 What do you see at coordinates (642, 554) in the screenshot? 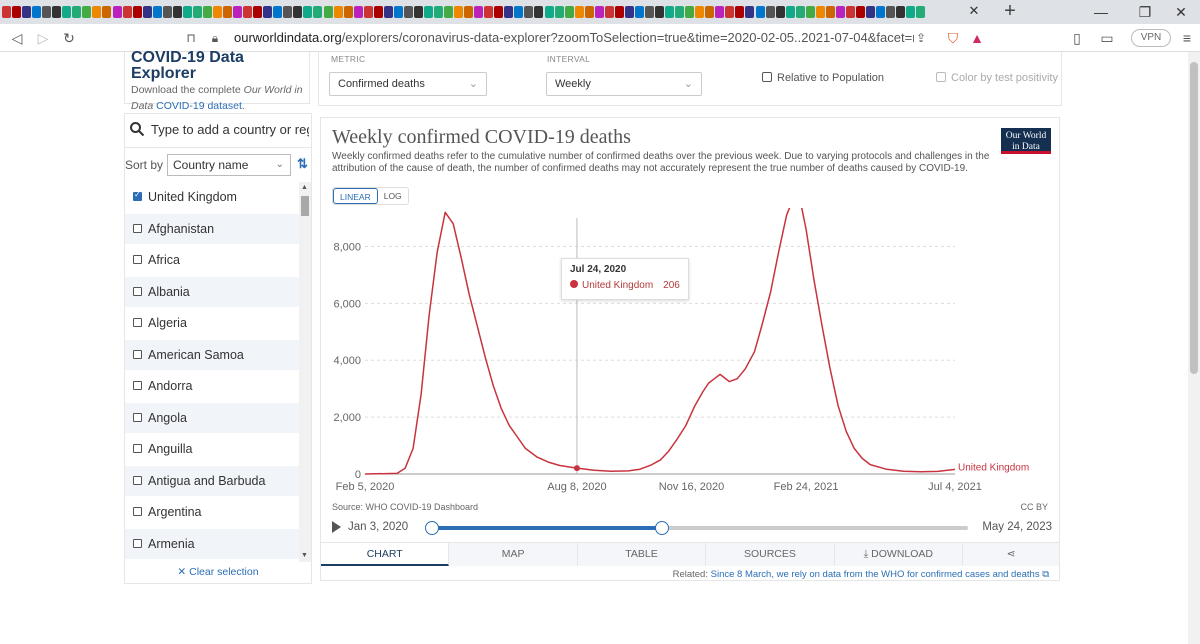
I see `tab-table: TABLE` at bounding box center [642, 554].